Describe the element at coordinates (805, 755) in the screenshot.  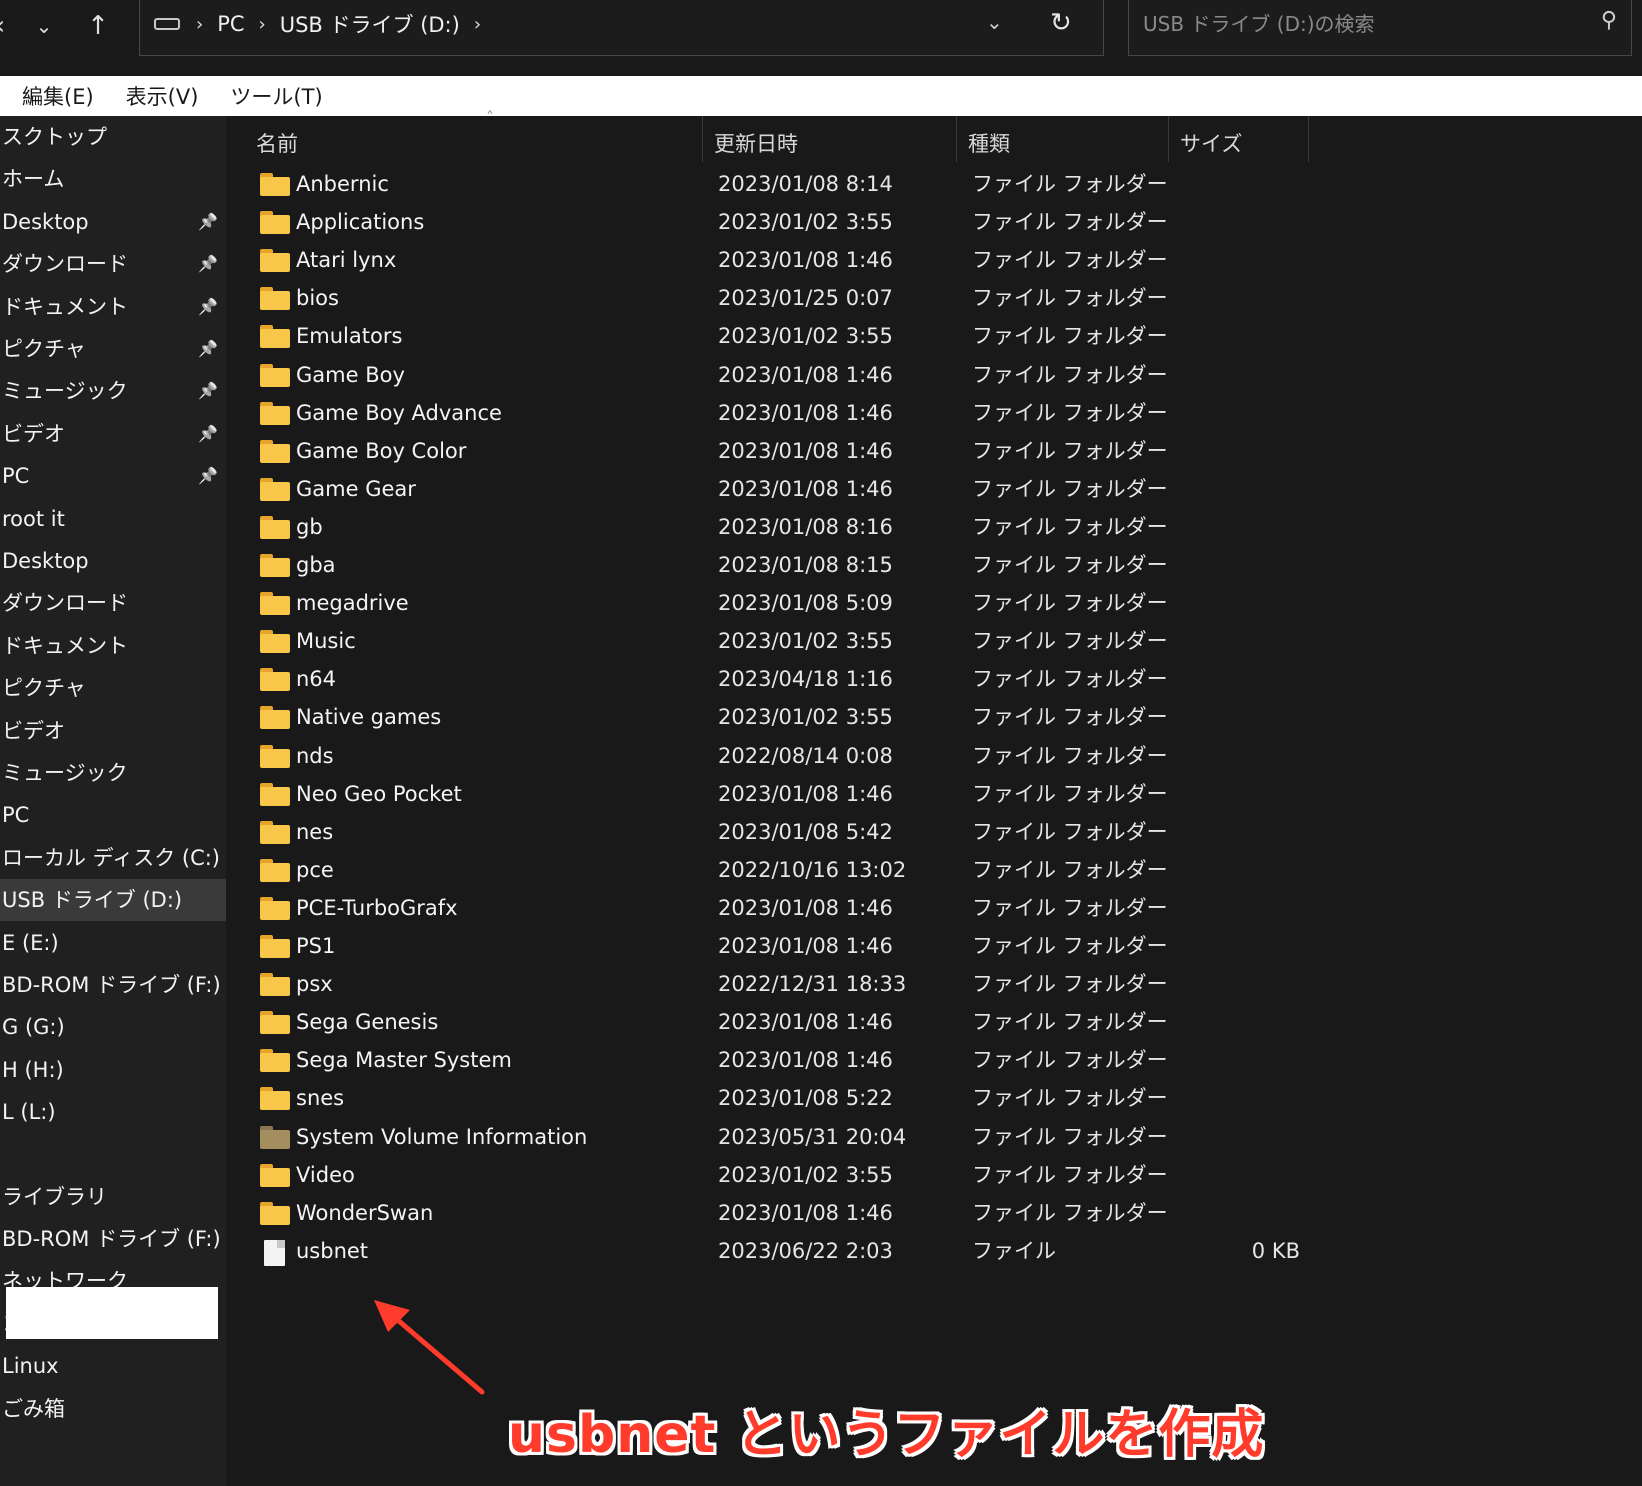
I see `file-date: 2022/08/14 0:08` at that location.